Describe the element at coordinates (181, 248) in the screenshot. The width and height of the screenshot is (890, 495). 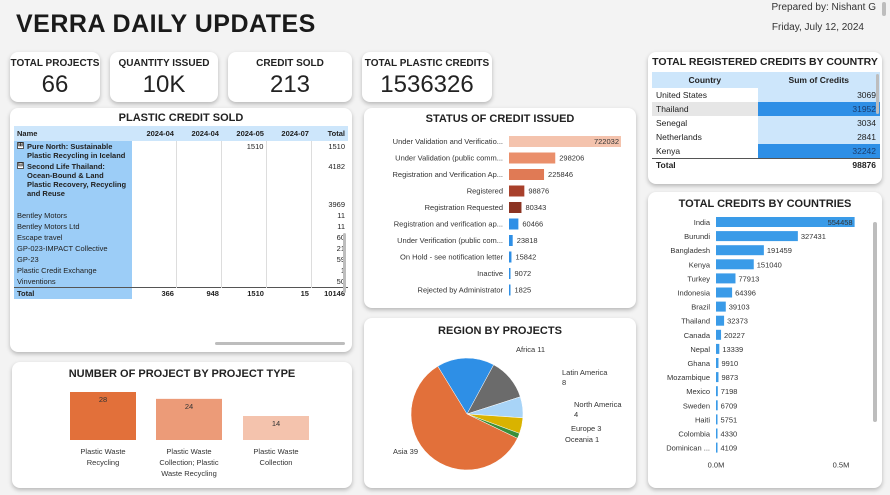
I see `table-row: GP-023-IMPACT Collective 21` at that location.